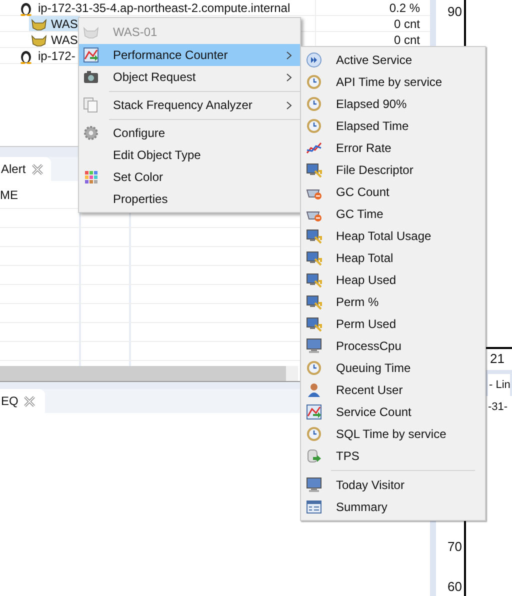 This screenshot has height=596, width=512. What do you see at coordinates (189, 199) in the screenshot?
I see `menu-item: Properties` at bounding box center [189, 199].